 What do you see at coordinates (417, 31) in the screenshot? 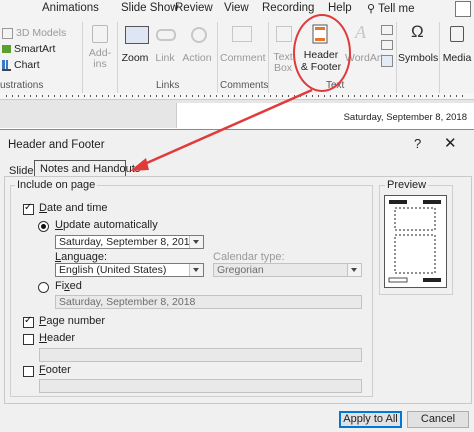
I see `omega-icon: Ω` at bounding box center [417, 31].